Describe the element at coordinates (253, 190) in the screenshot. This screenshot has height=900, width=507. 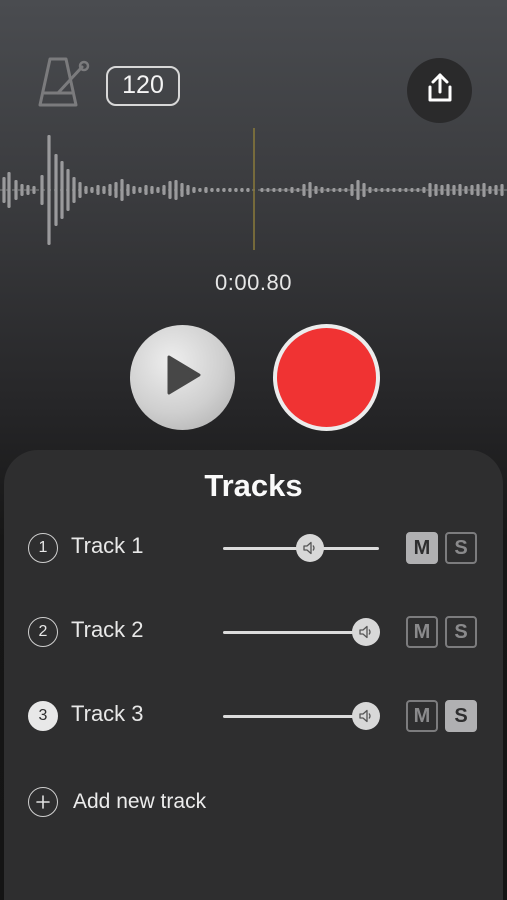
I see `waveform` at that location.